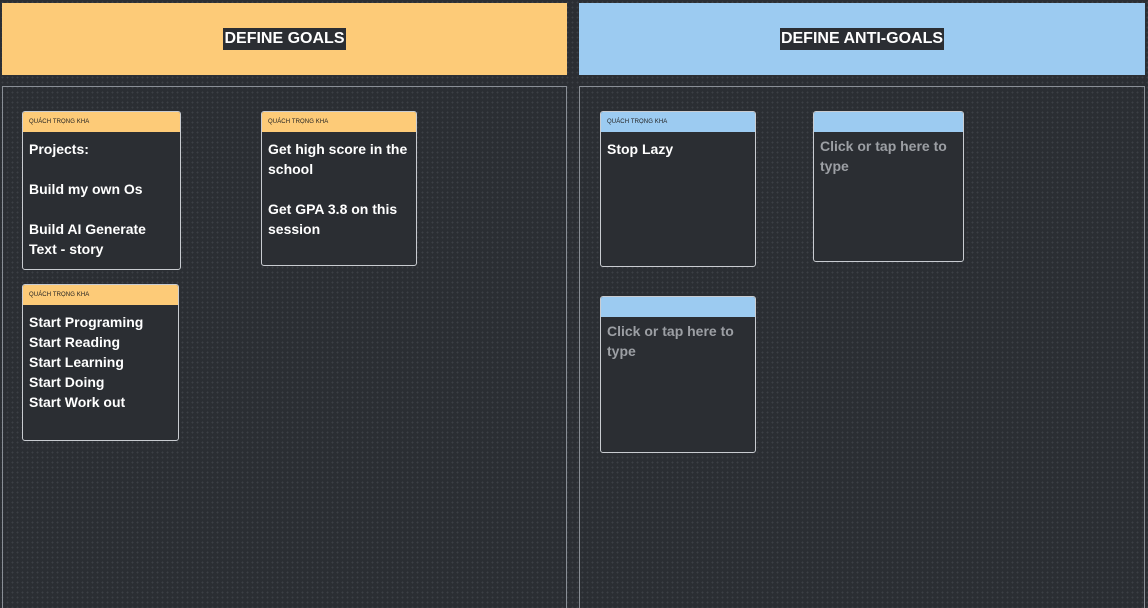  I want to click on note-line: Stop Lazy, so click(640, 149).